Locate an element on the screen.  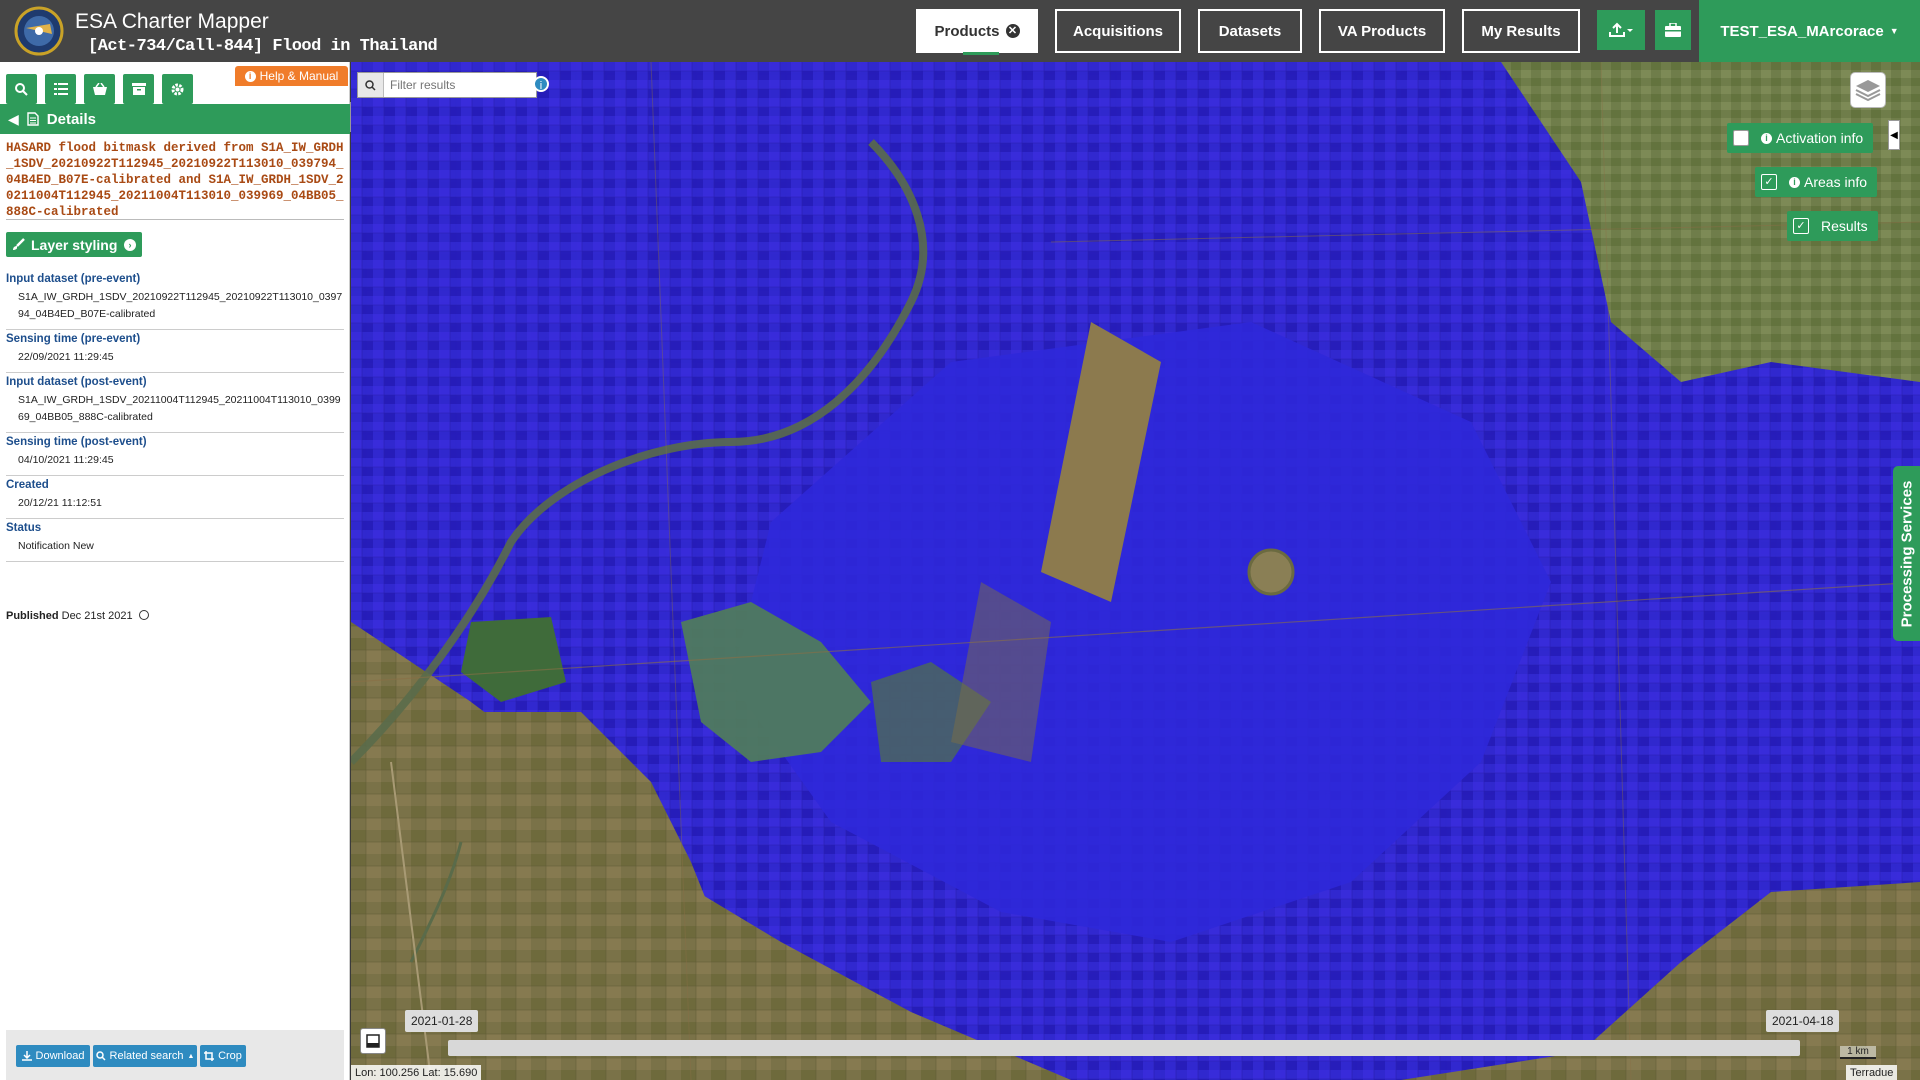
app-title: ESA Charter Mapper is located at coordinates (172, 21).